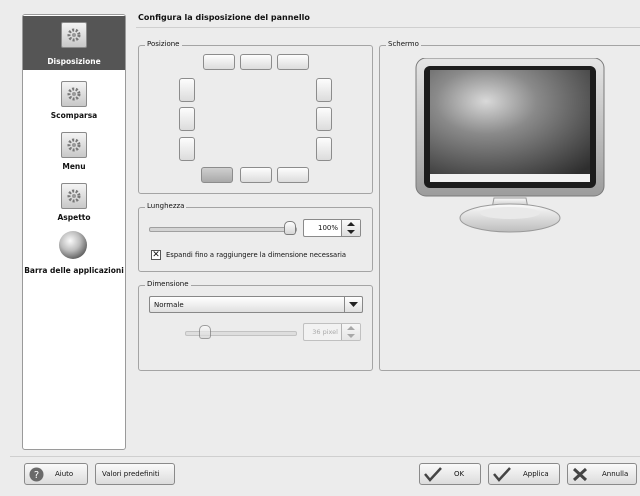 The width and height of the screenshot is (640, 496). What do you see at coordinates (293, 62) in the screenshot?
I see `position-top-right-button` at bounding box center [293, 62].